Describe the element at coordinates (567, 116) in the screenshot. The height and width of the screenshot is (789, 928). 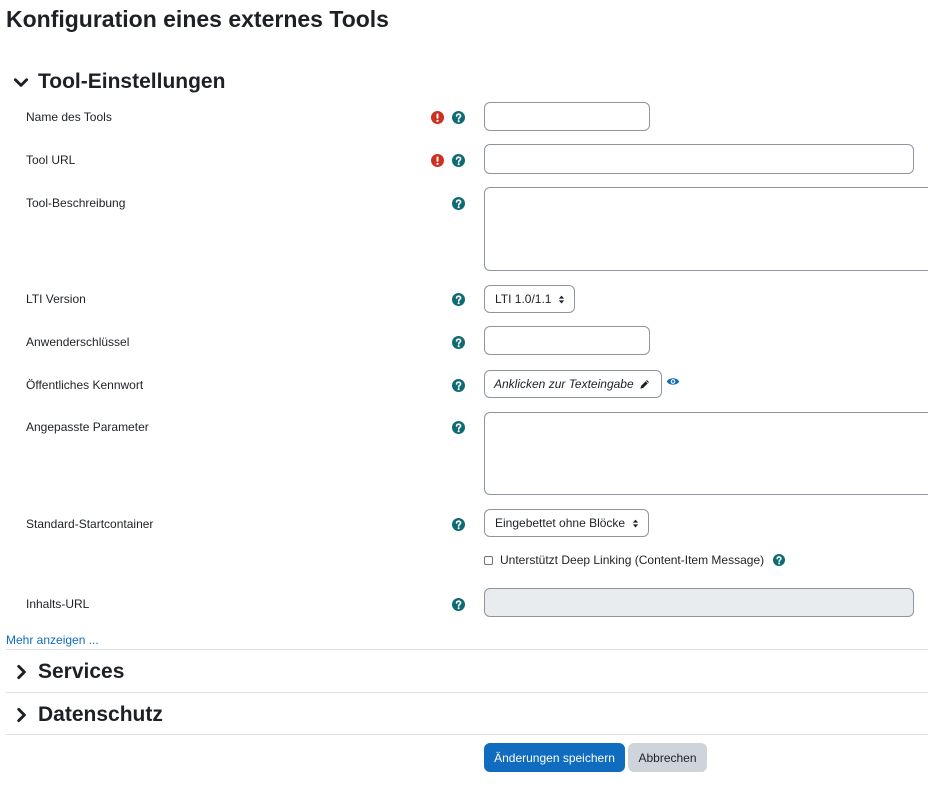
I see `tool-name-input` at that location.